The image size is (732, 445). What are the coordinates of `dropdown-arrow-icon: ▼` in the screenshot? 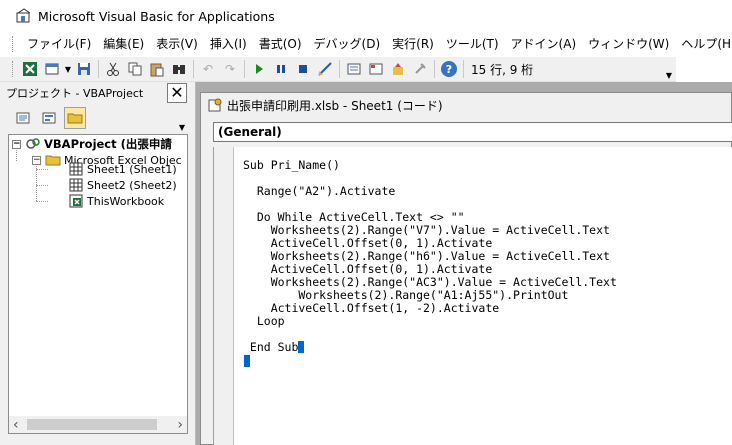 It's located at (68, 69).